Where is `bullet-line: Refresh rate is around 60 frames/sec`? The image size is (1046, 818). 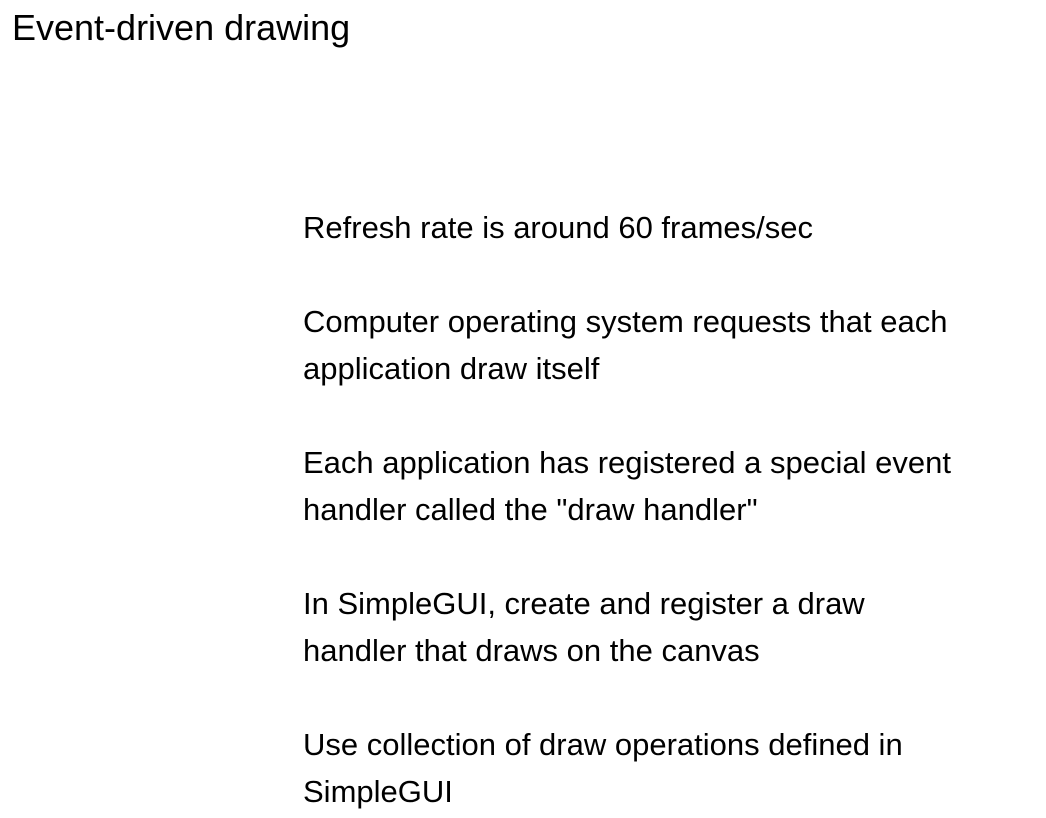 bullet-line: Refresh rate is around 60 frames/sec is located at coordinates (558, 227).